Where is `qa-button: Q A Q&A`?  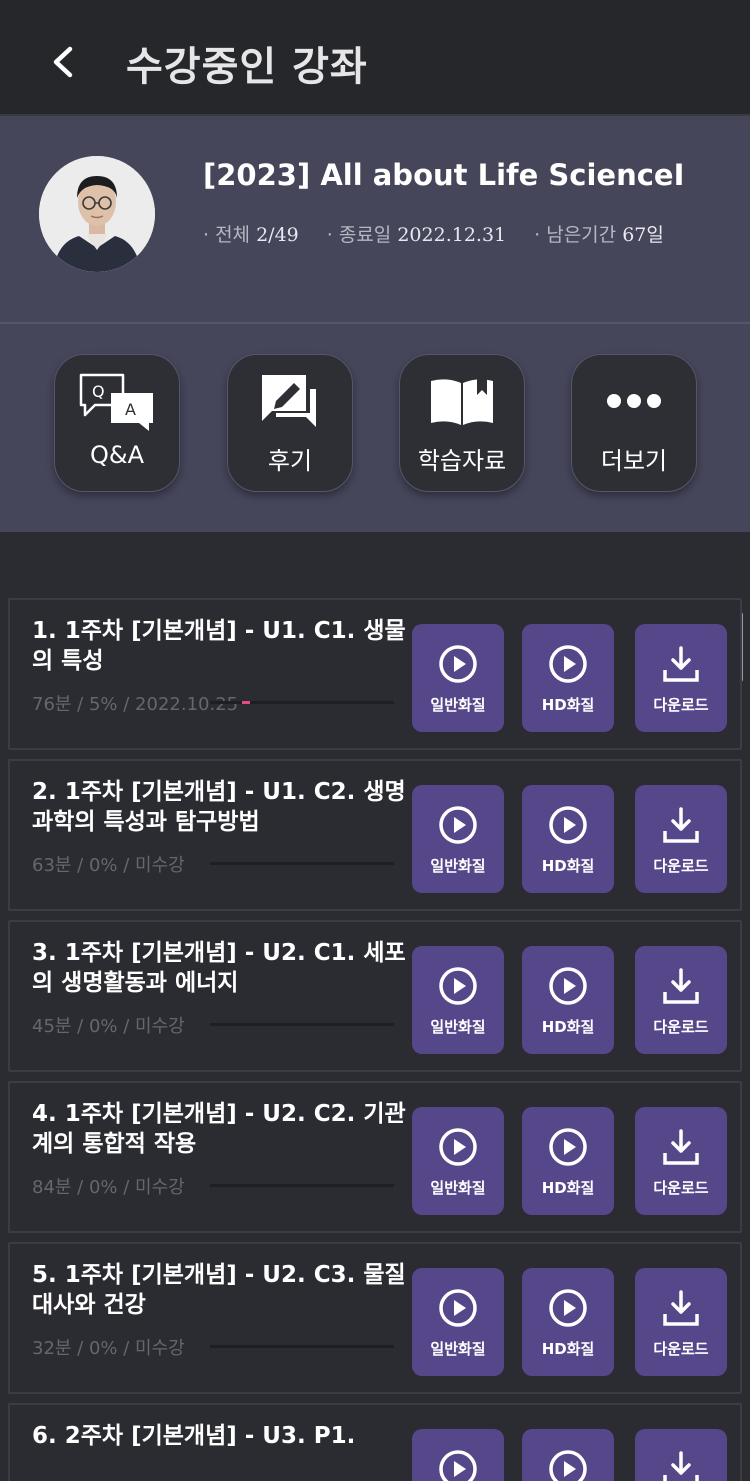
qa-button: Q A Q&A is located at coordinates (117, 423).